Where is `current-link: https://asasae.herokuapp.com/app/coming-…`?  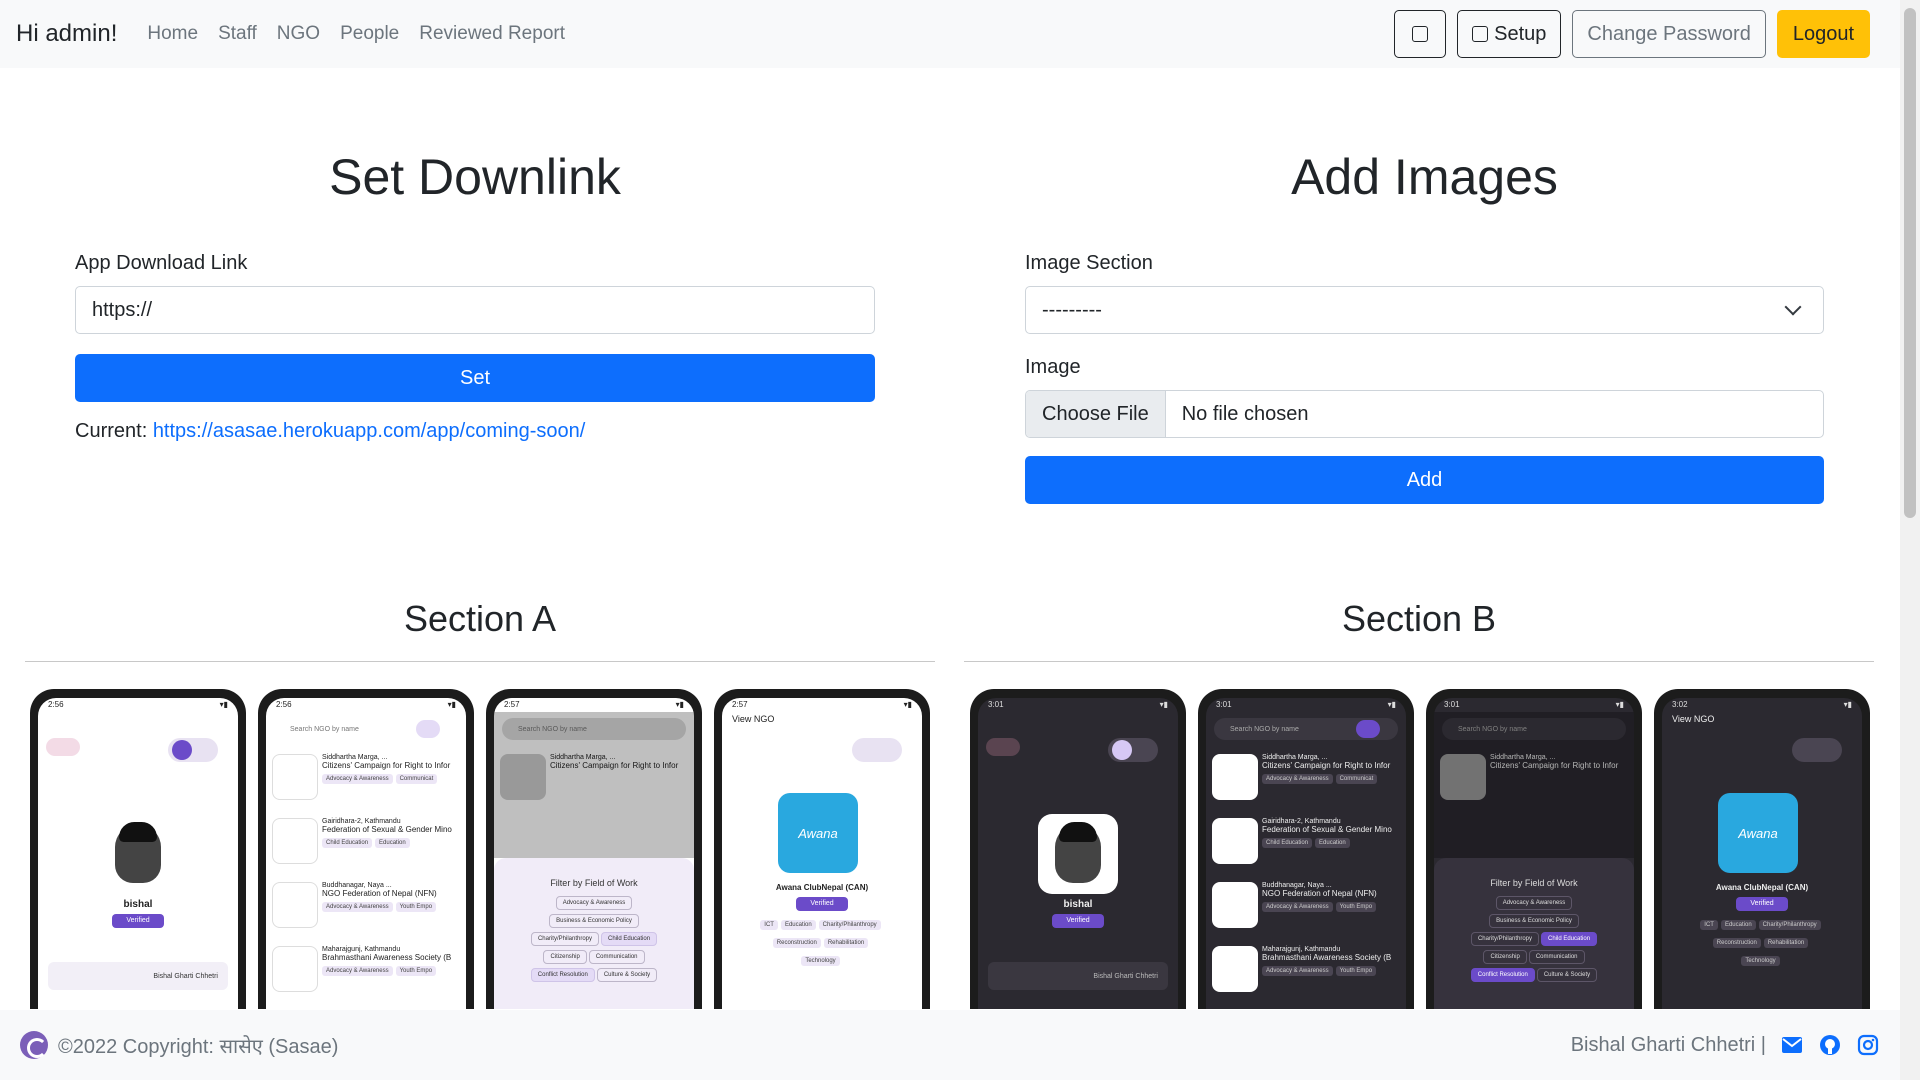 current-link: https://asasae.herokuapp.com/app/coming-… is located at coordinates (369, 431).